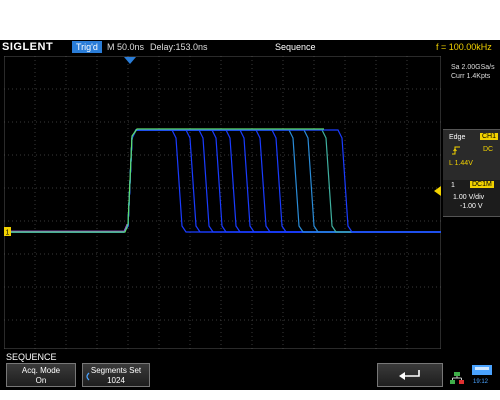  I want to click on timebase-readout: M 50.0ns, so click(125, 47).